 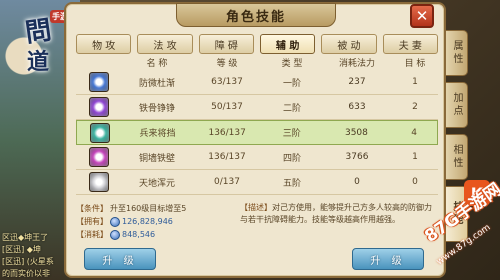 What do you see at coordinates (410, 44) in the screenshot?
I see `tab-couple: 夫 妻` at bounding box center [410, 44].